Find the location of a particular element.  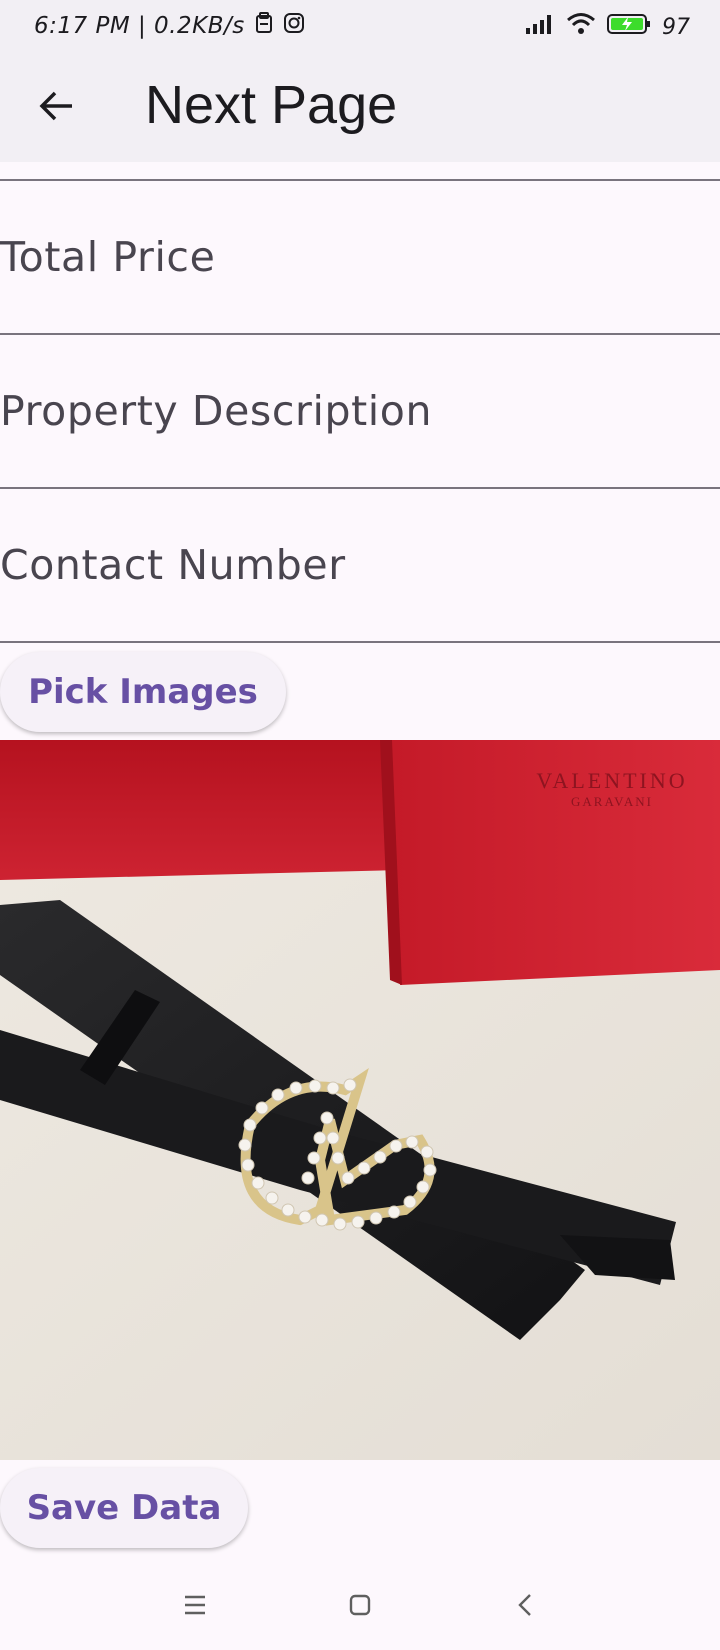

contact-number-field: Contact Number is located at coordinates (360, 566).